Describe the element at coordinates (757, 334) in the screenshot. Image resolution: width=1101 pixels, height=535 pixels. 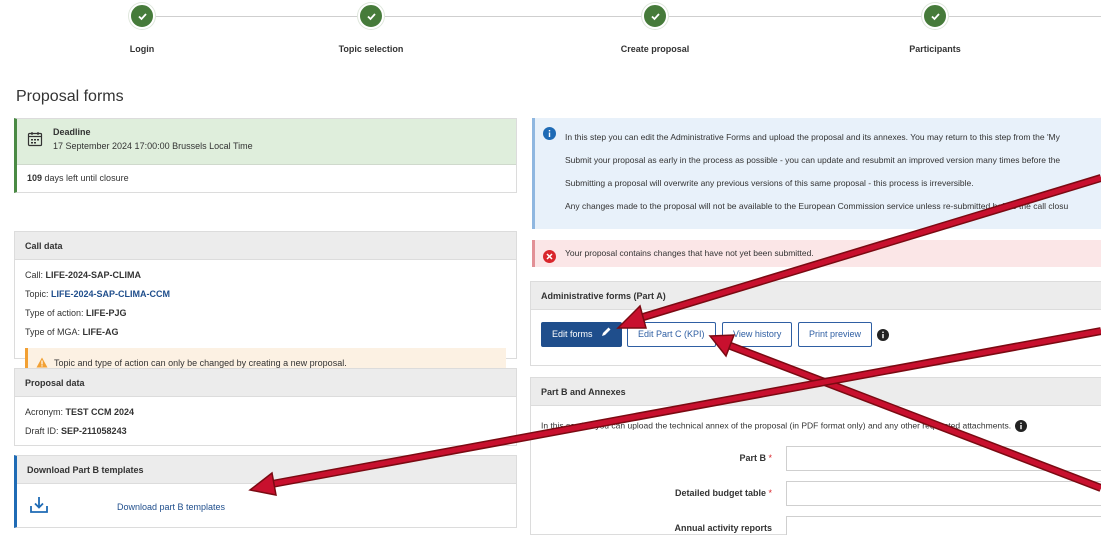
I see `view-history-button: View history` at that location.